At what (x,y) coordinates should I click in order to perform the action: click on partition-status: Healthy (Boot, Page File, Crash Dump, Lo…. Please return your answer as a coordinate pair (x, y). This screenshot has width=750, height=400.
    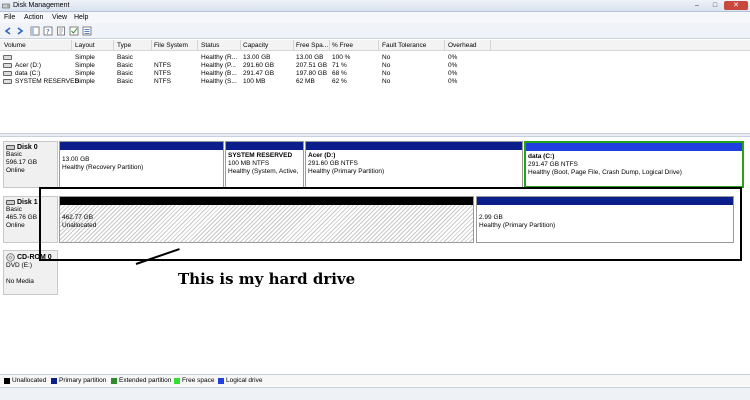
    Looking at the image, I should click on (605, 172).